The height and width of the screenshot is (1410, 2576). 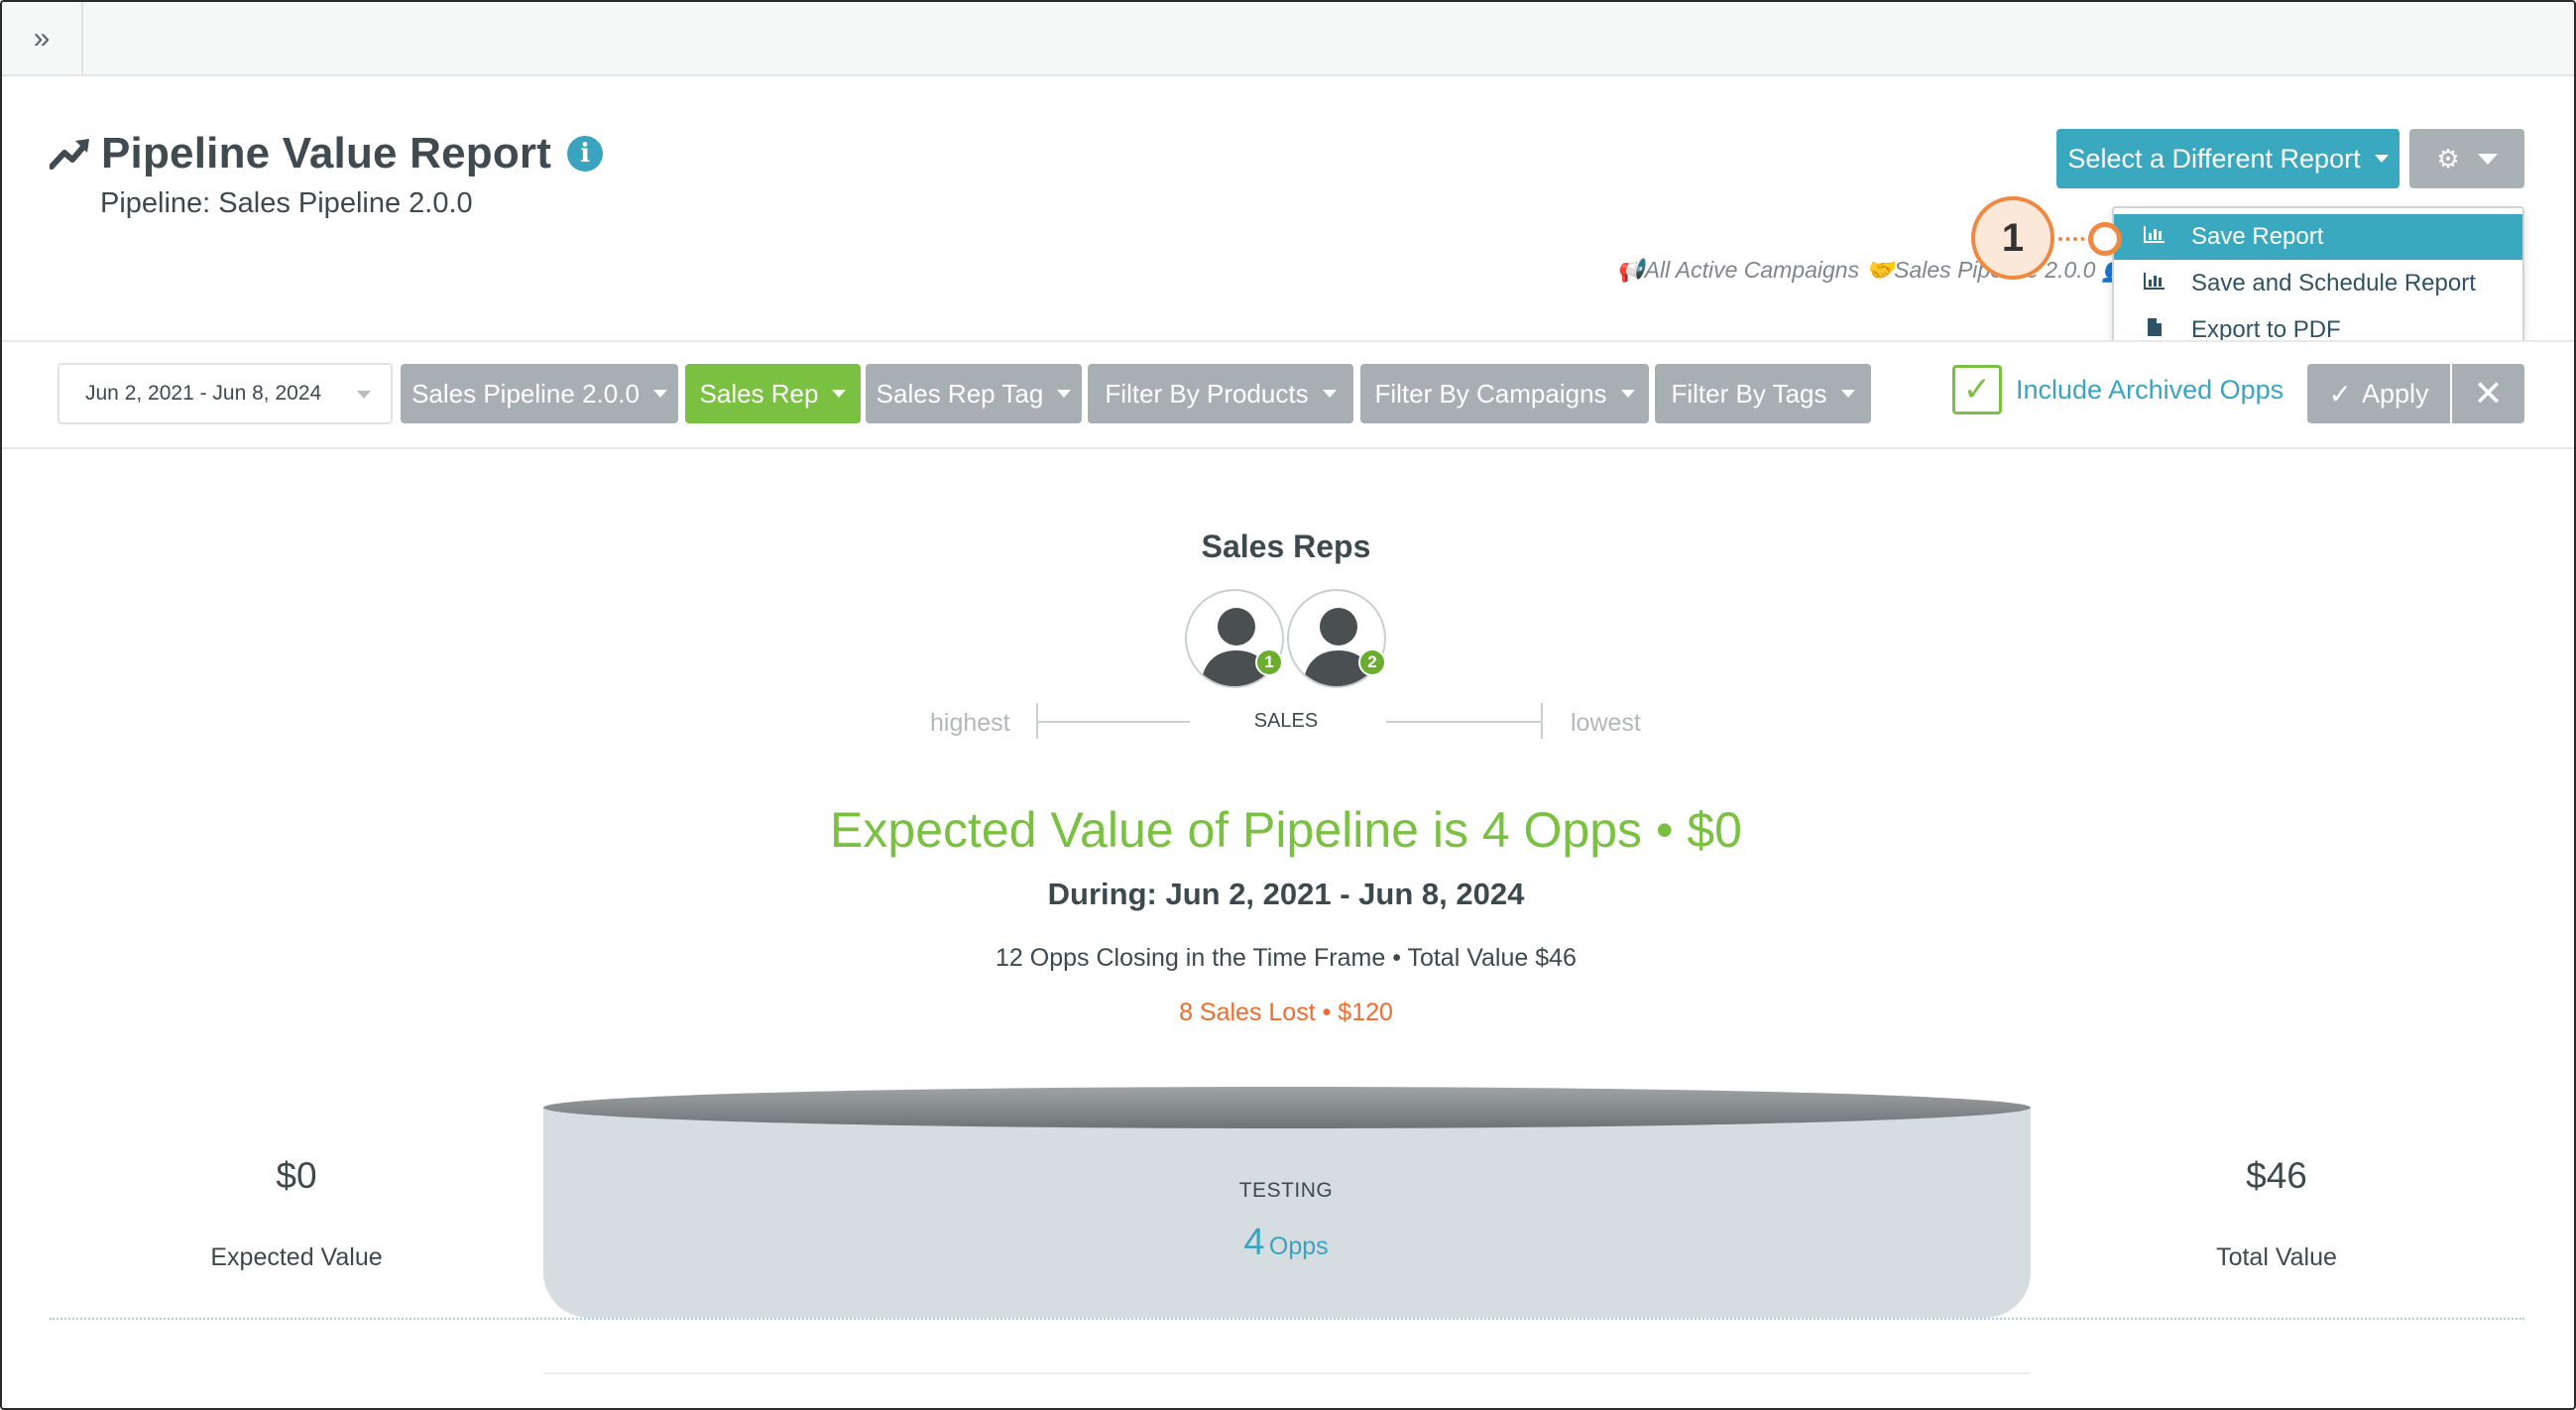 I want to click on sales-rep-tag-filter-label: Sales Rep Tag, so click(x=960, y=393).